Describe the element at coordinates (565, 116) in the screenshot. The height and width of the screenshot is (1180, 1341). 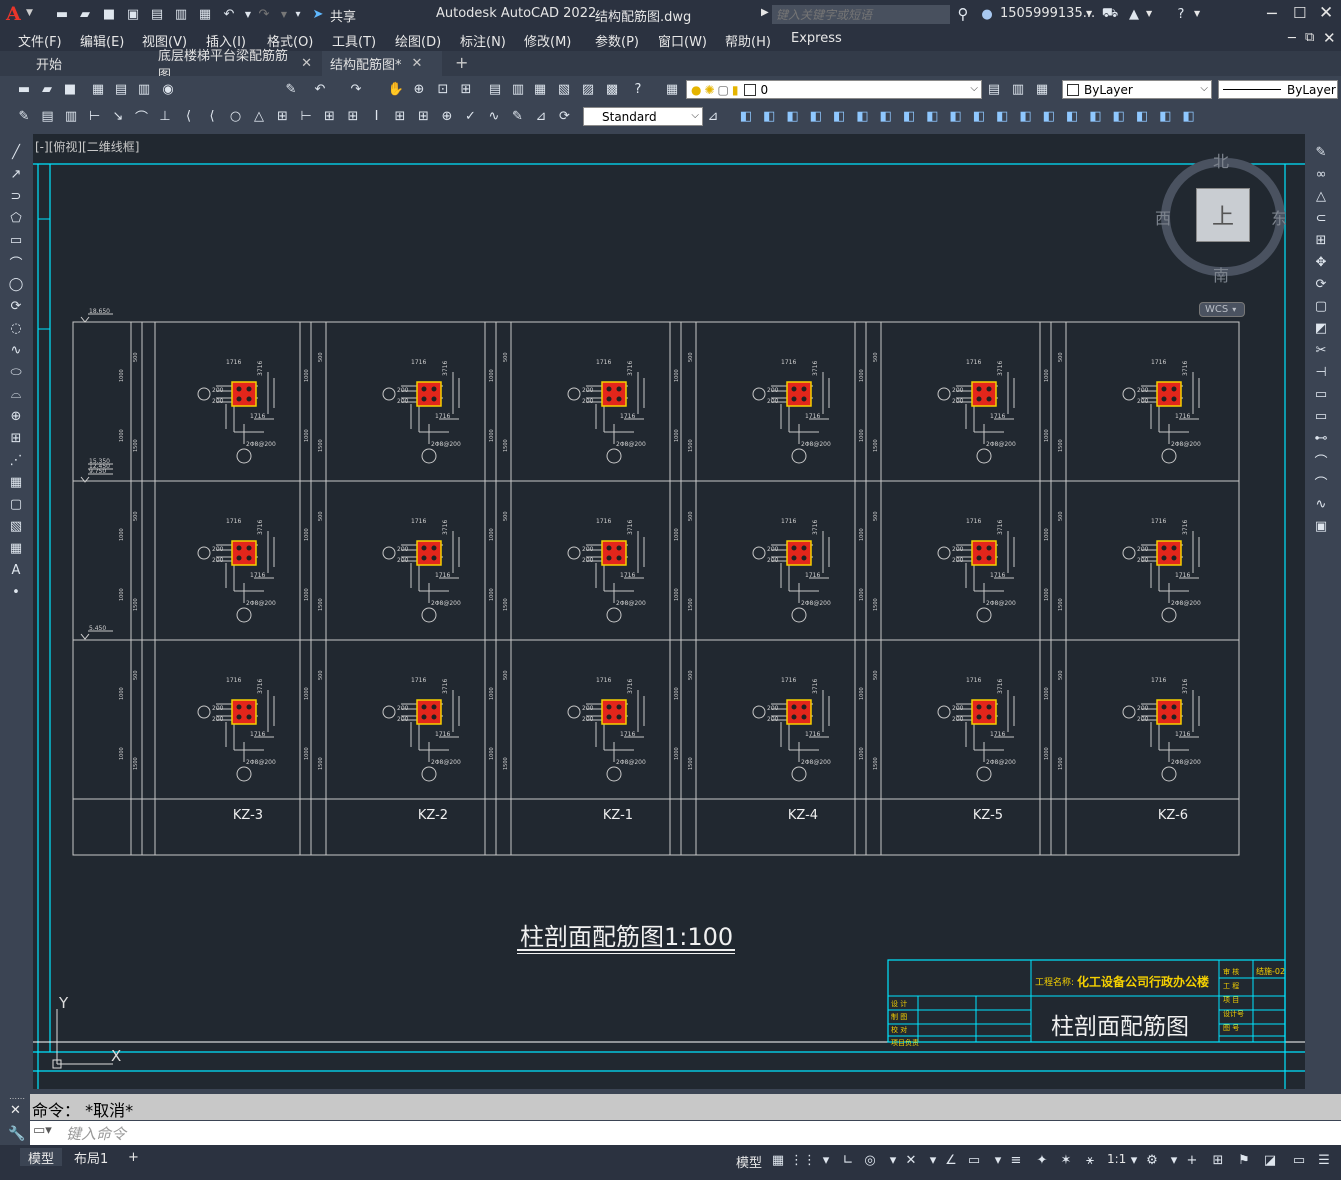
I see `dim-tool-24-icon: ⟳` at that location.